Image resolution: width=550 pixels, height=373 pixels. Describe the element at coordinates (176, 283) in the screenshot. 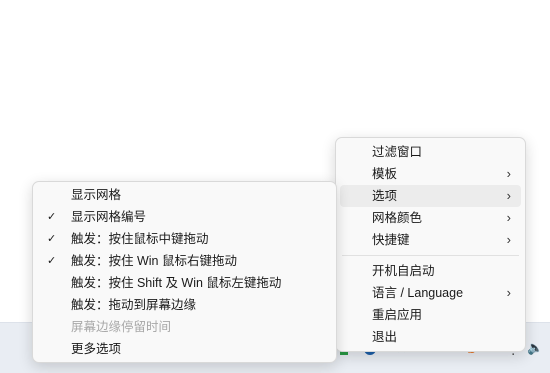

I see `option-item-label: 触发：按住 Shift 及 Win 鼠标左键拖动` at that location.